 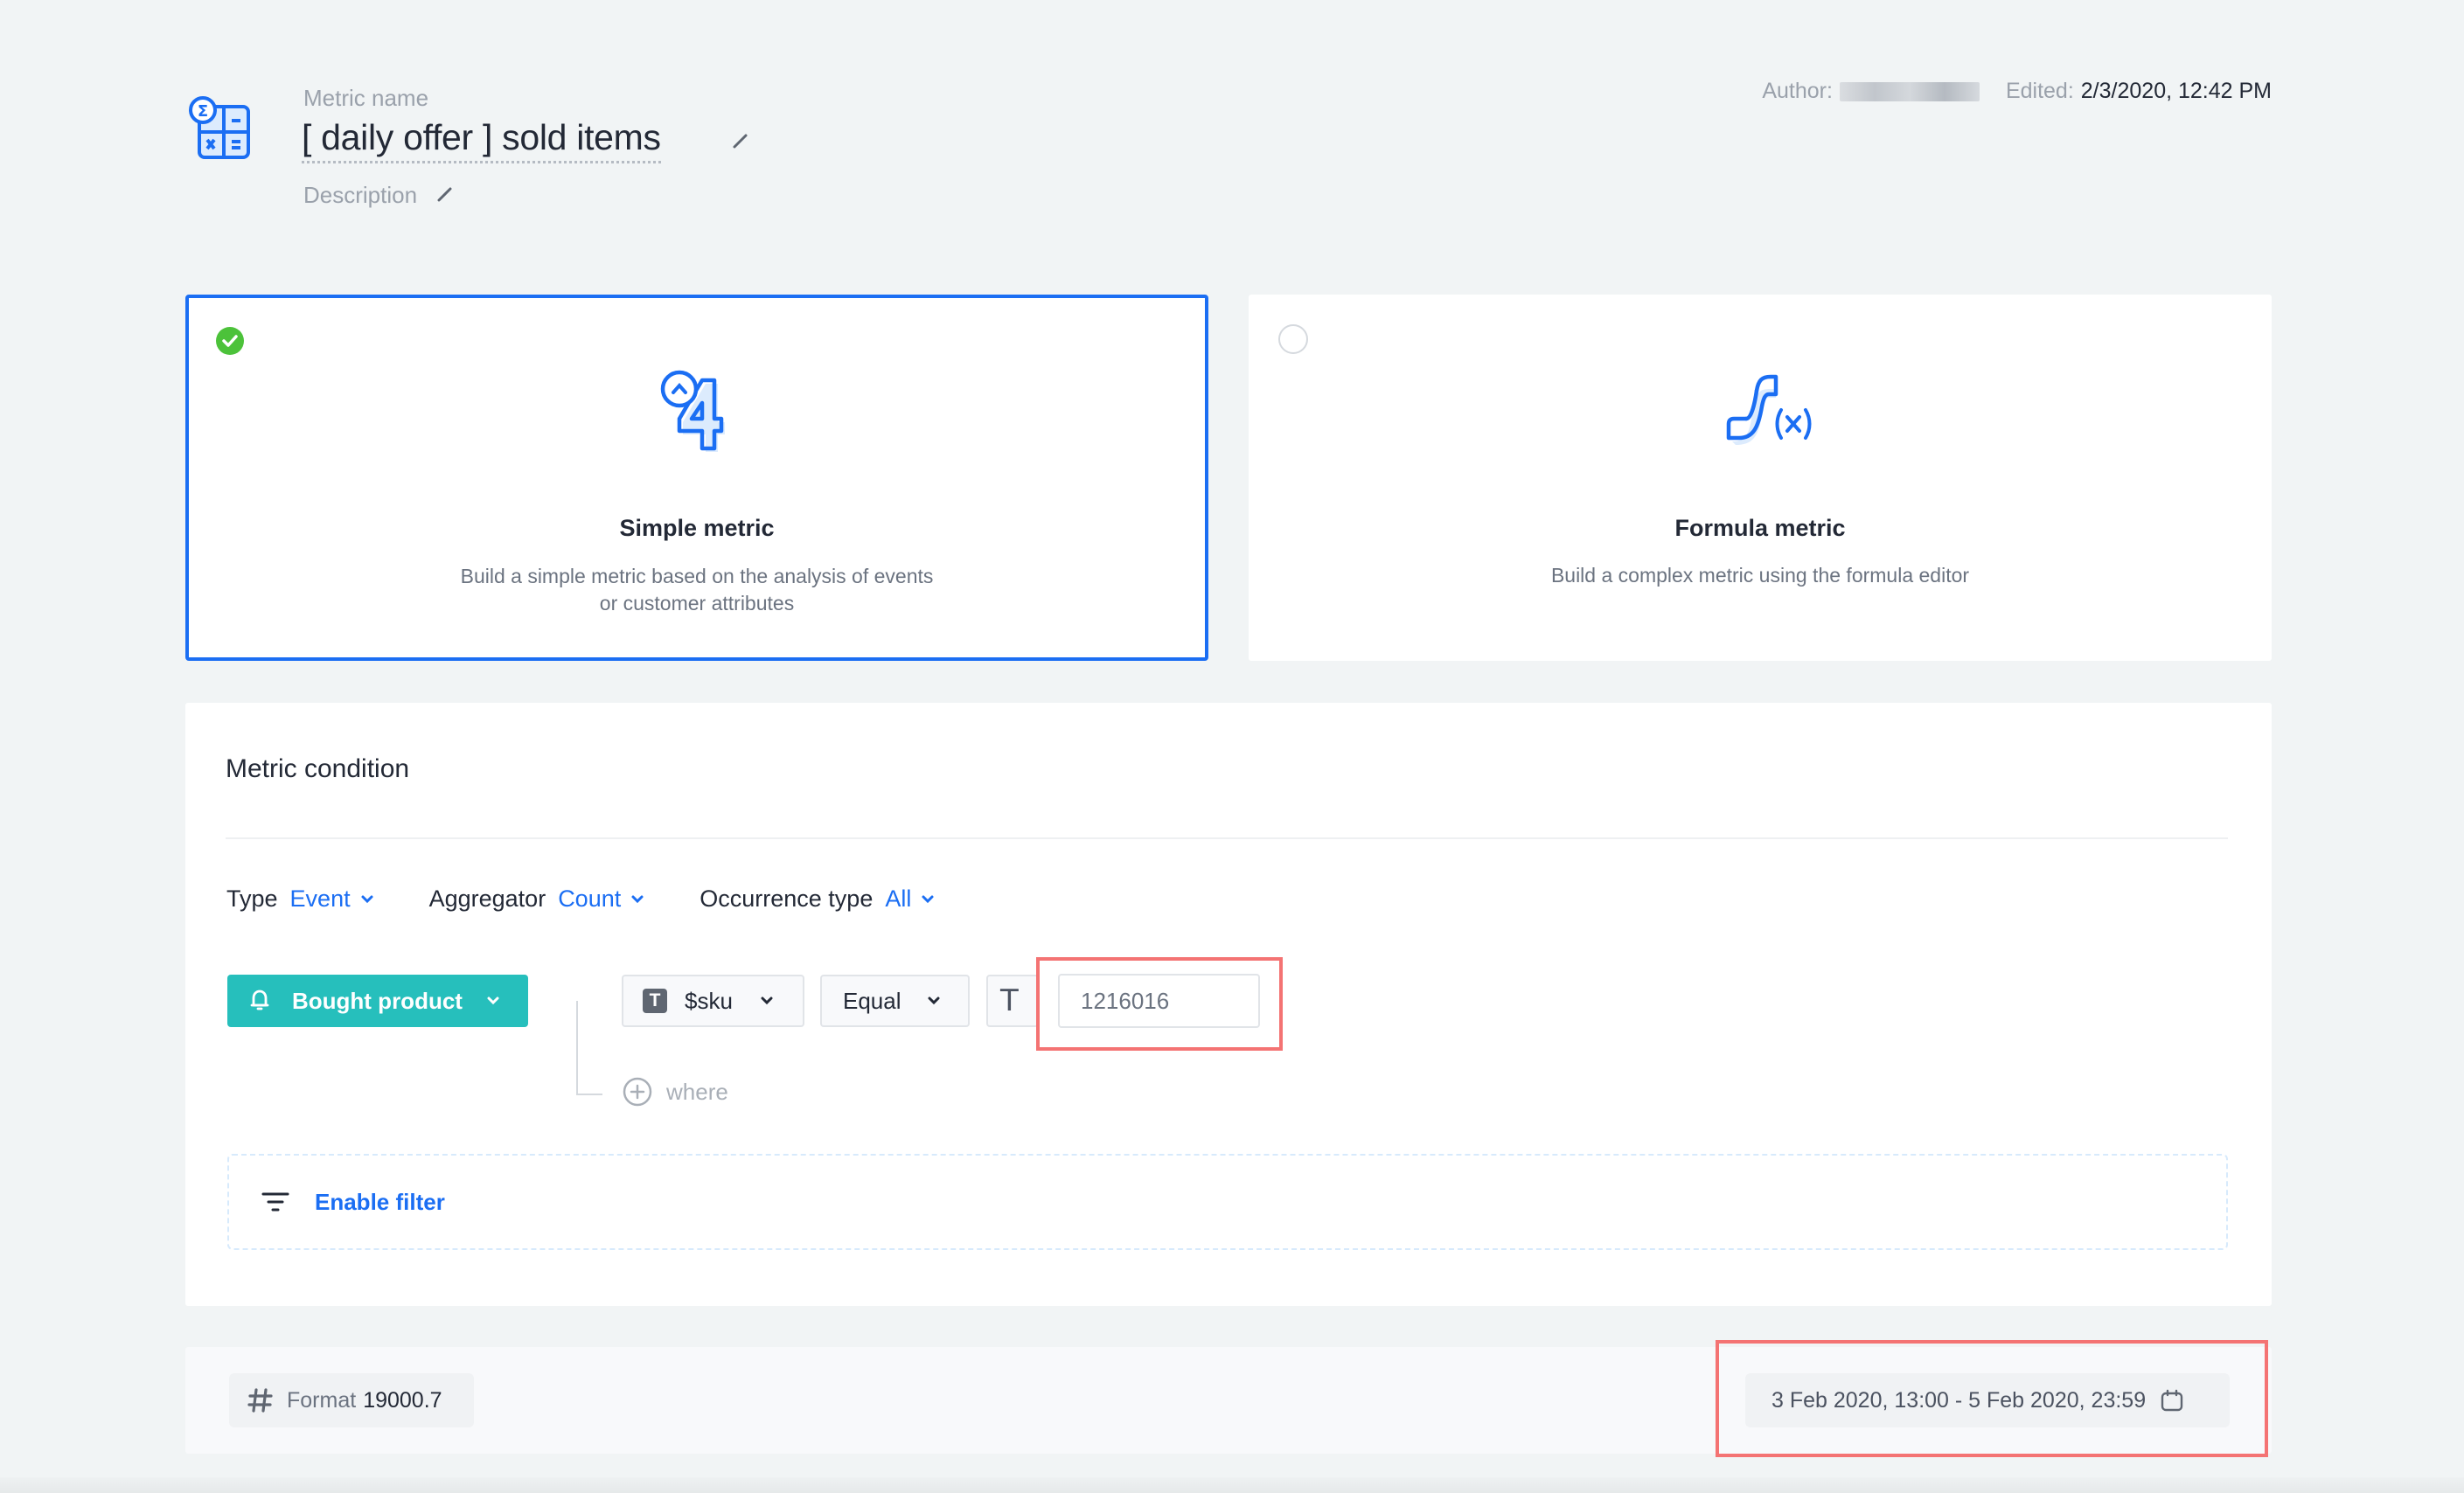 I want to click on format-label: Format, so click(x=322, y=1400).